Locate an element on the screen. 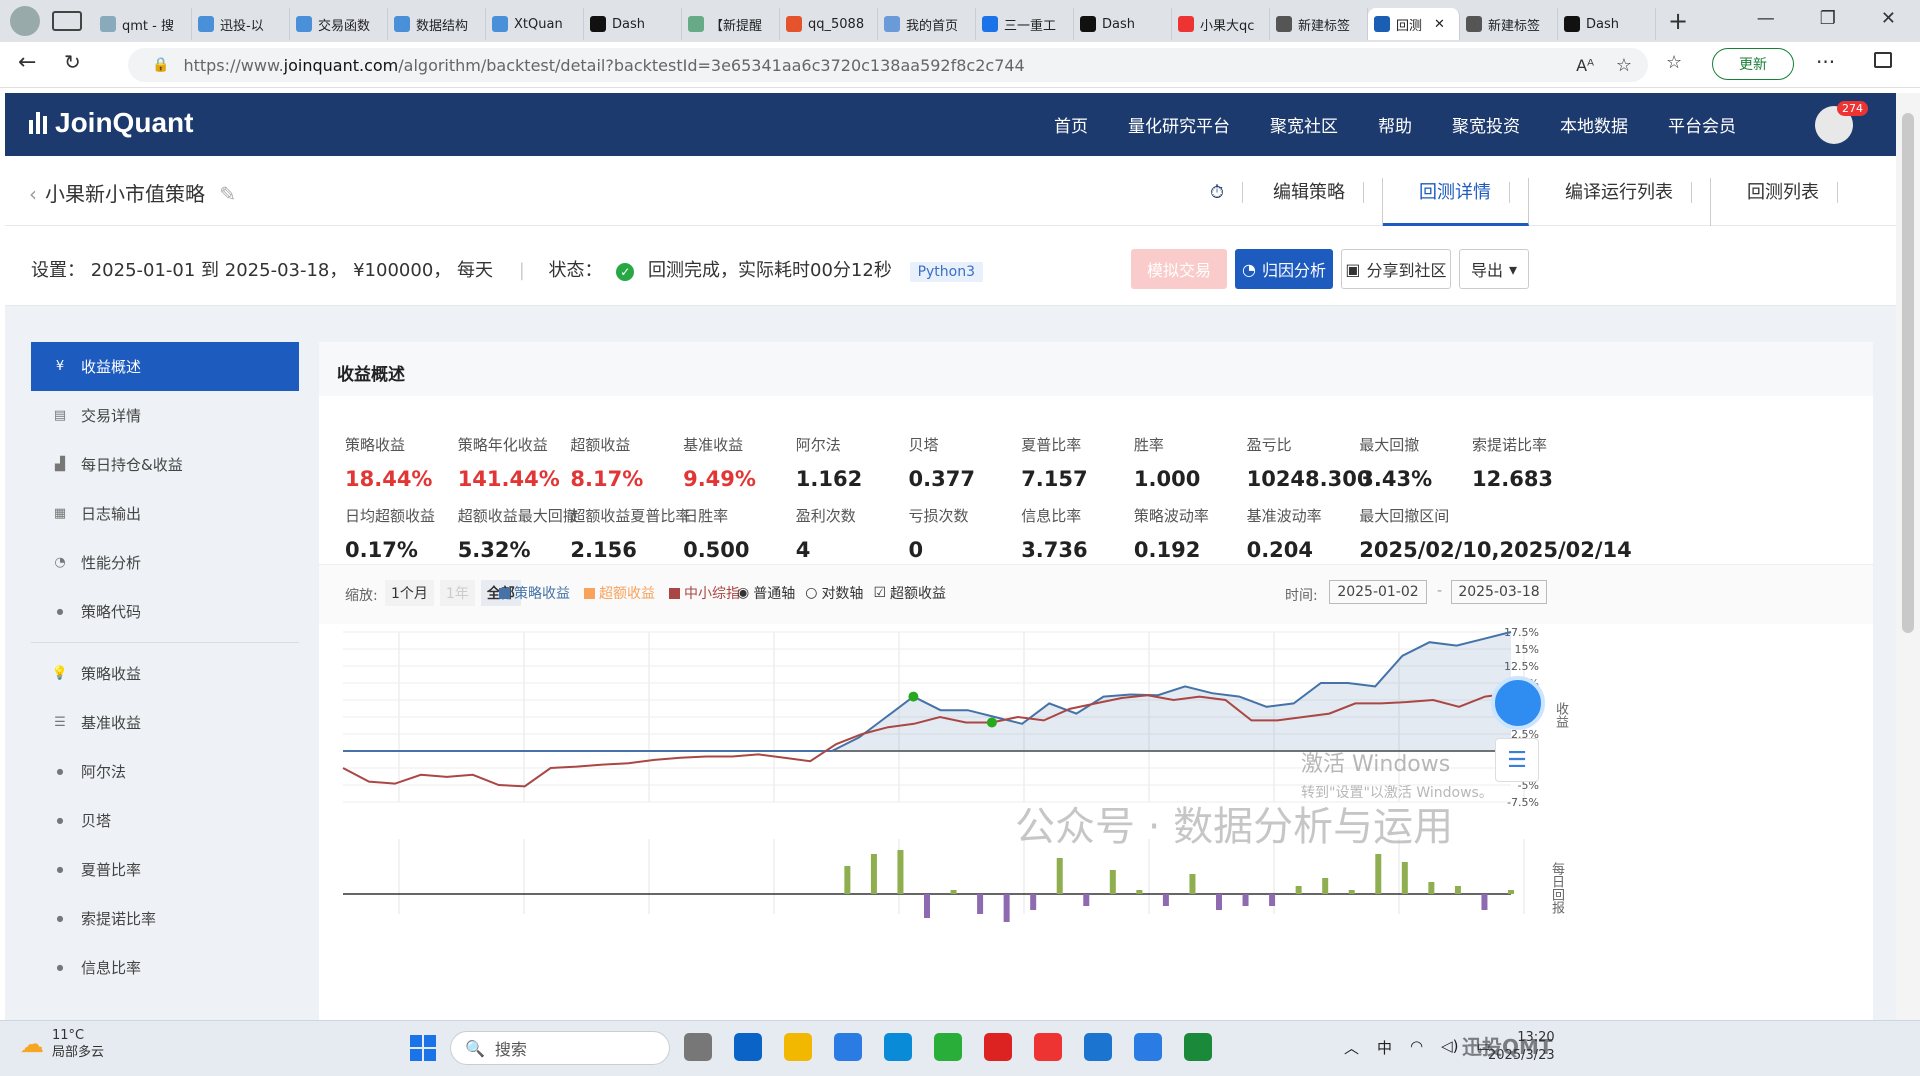 The width and height of the screenshot is (1920, 1076). database-icon: ☰ is located at coordinates (60, 722).